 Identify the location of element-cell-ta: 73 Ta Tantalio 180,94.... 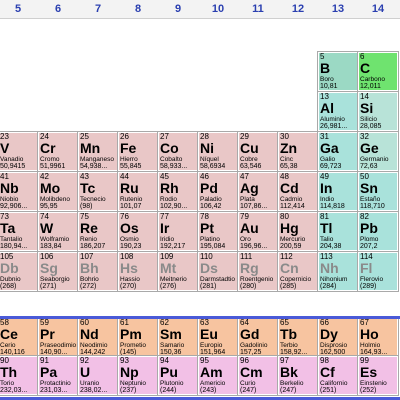
(19, 231).